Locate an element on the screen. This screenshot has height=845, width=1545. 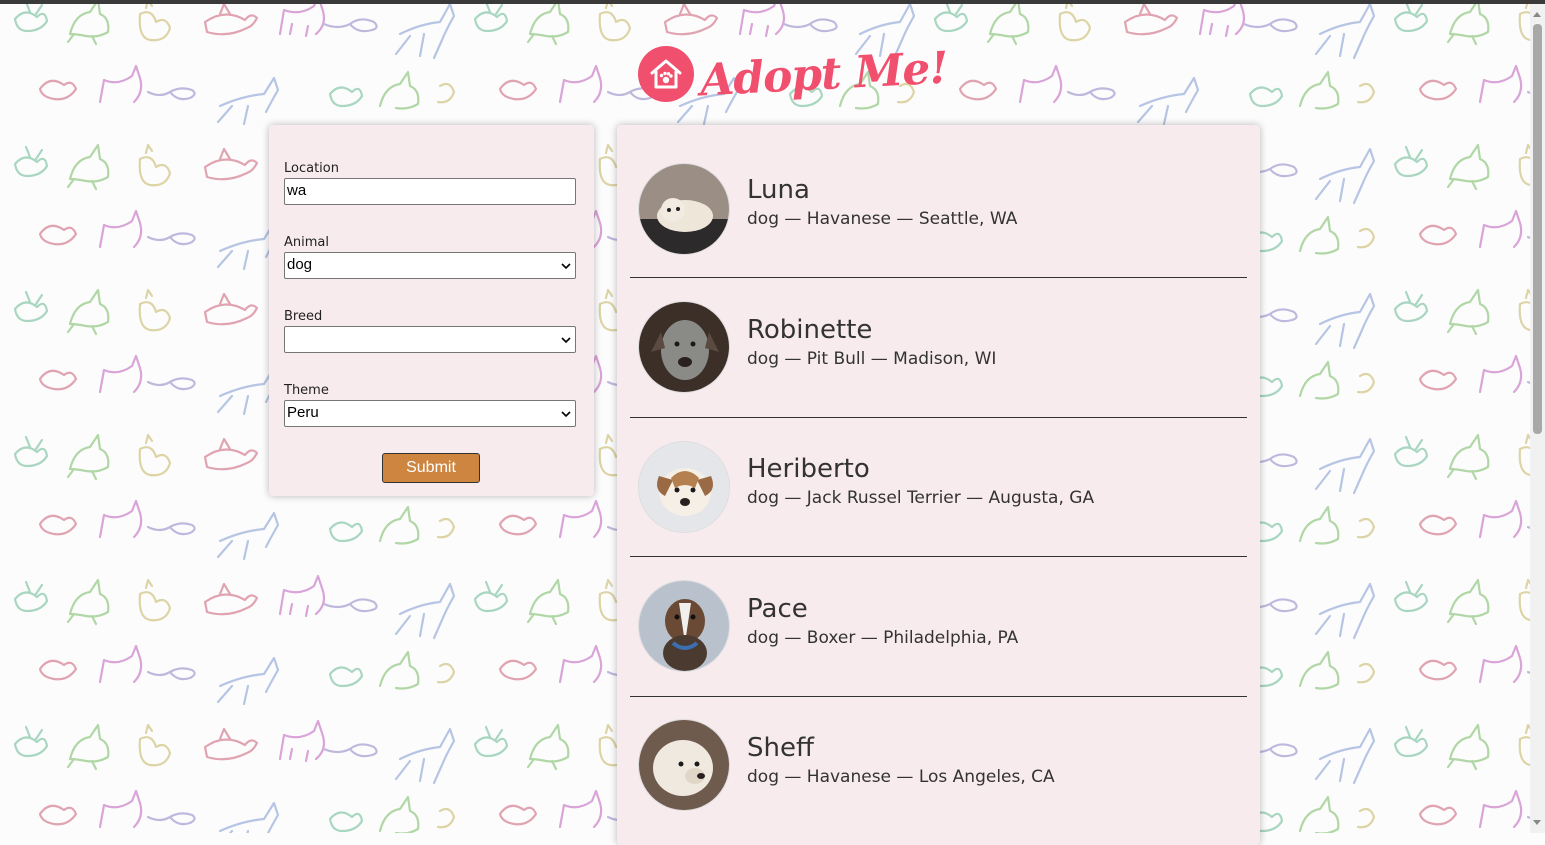
logo-text: Adopt Me! is located at coordinates (823, 74).